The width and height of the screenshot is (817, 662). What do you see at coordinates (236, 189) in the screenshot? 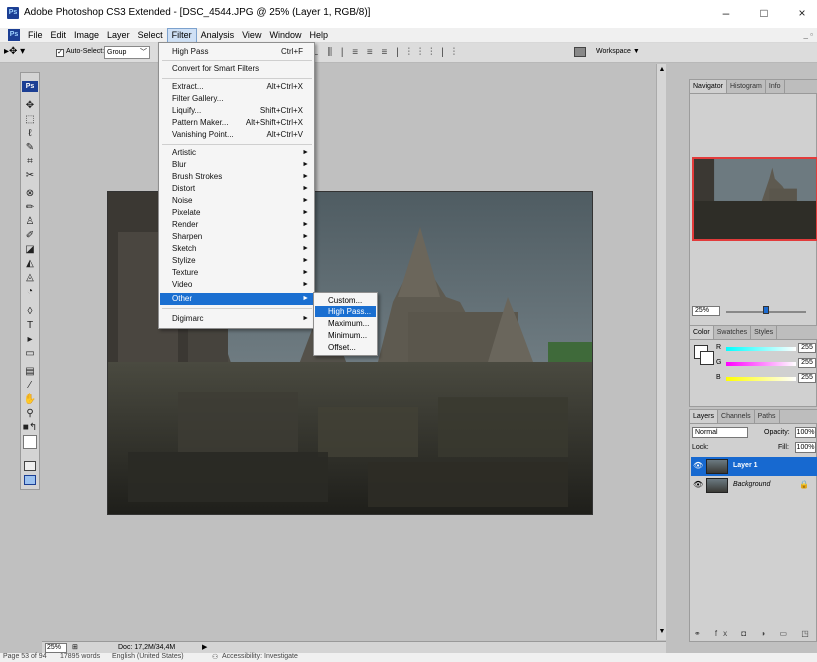
I see `filter-menu-item-distort: Distort ►` at bounding box center [236, 189].